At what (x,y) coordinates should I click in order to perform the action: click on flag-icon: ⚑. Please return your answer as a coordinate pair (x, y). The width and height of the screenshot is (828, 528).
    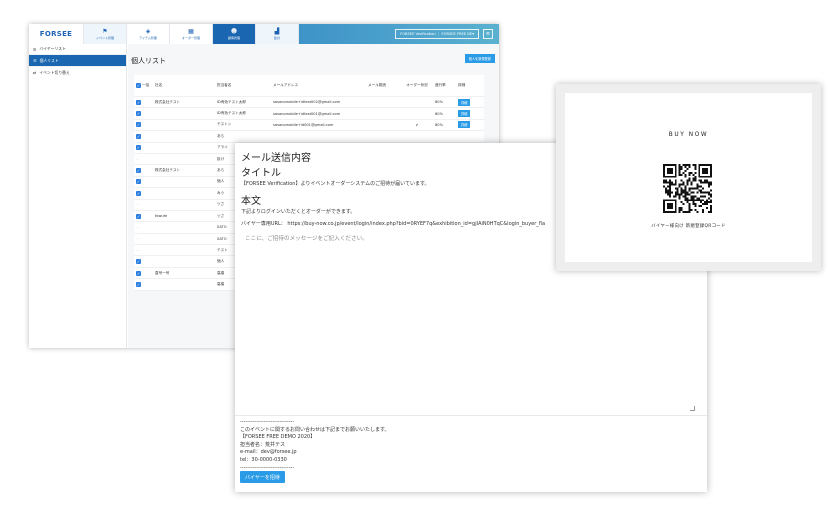
    Looking at the image, I should click on (105, 31).